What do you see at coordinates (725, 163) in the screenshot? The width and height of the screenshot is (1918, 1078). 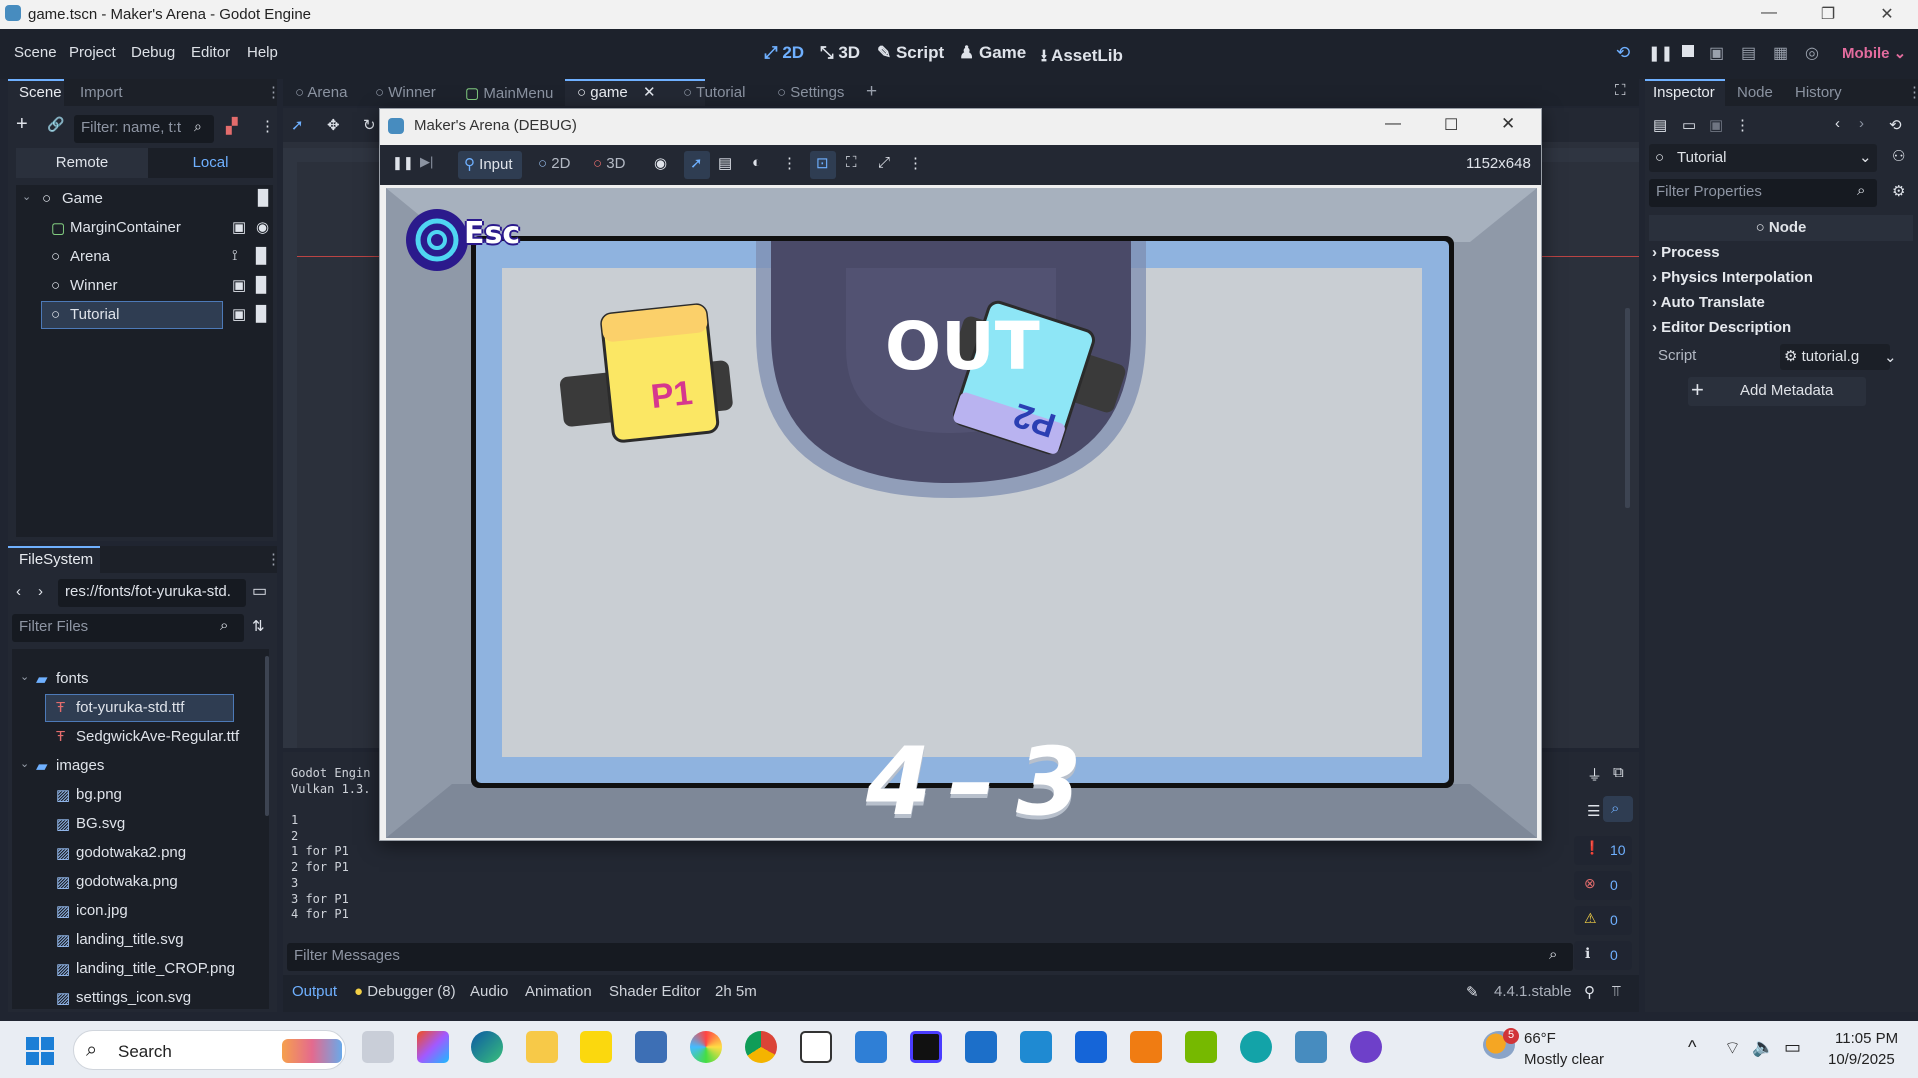 I see `list-select-icon: ▤` at bounding box center [725, 163].